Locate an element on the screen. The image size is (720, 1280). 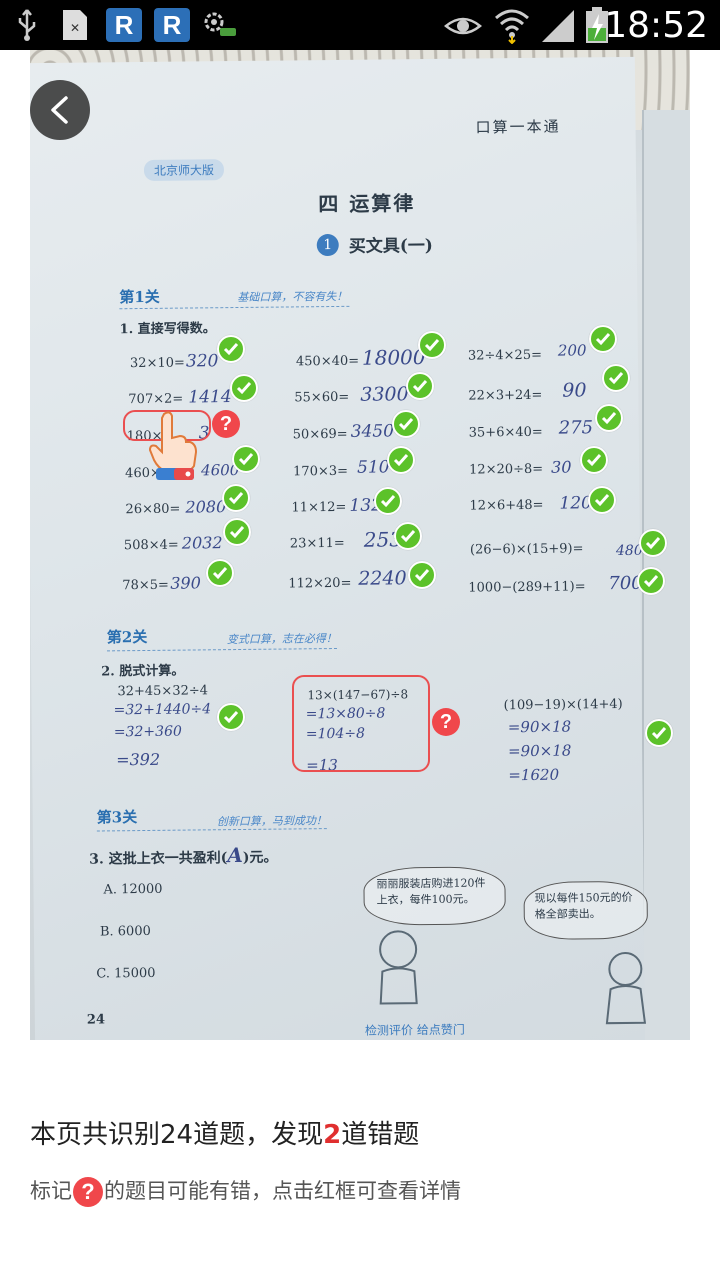
handwritten-answer: 3450 is located at coordinates (372, 431).